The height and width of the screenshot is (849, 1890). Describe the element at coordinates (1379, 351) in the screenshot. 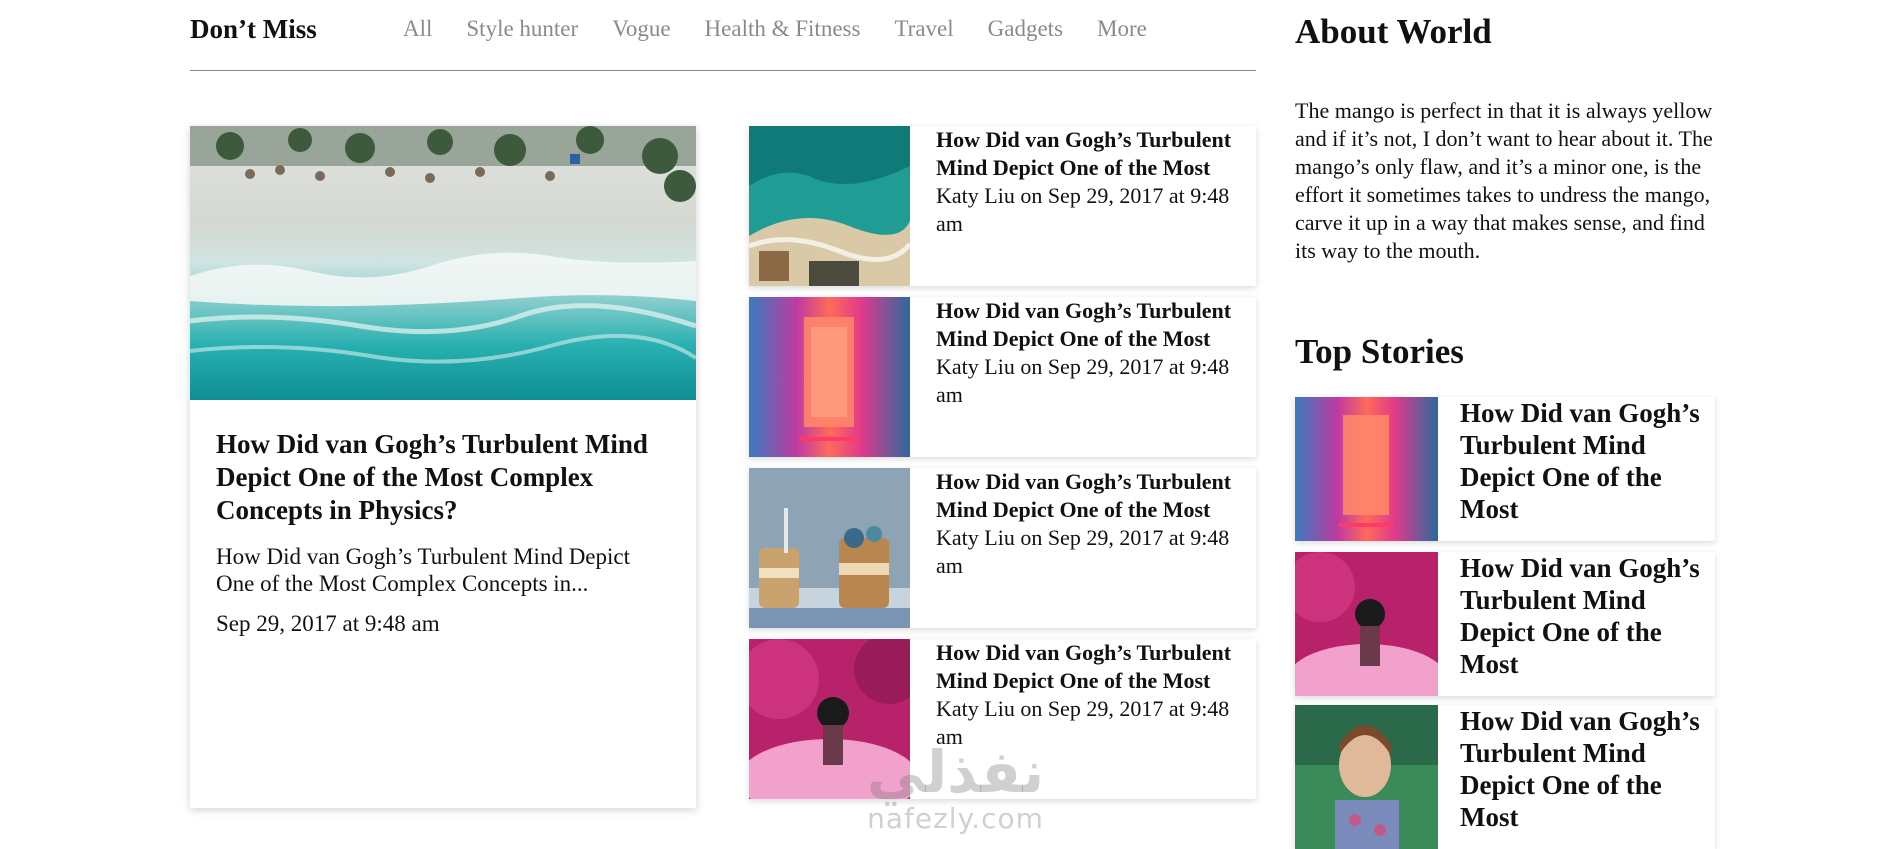

I see `top-stories-title: Top Stories` at that location.